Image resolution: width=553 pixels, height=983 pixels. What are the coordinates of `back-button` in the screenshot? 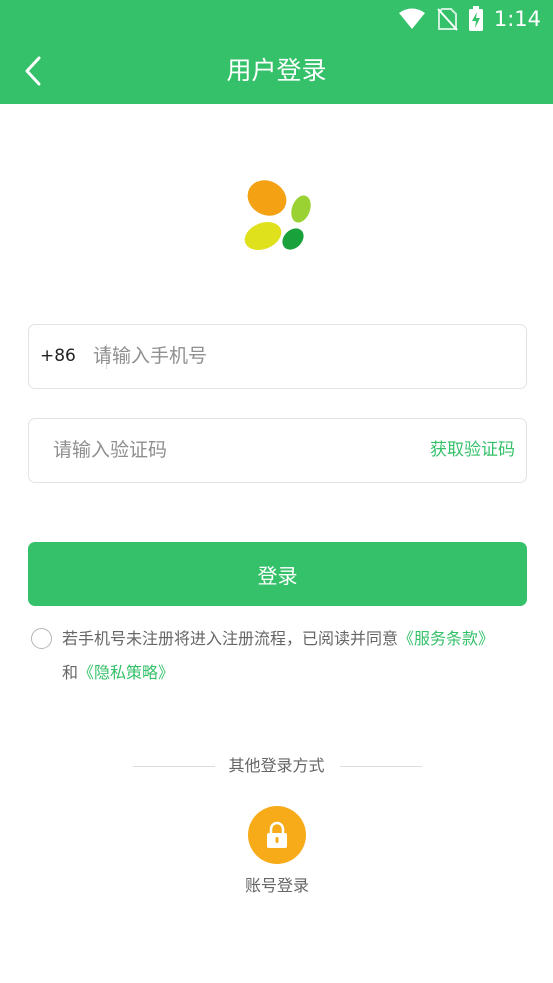 It's located at (33, 71).